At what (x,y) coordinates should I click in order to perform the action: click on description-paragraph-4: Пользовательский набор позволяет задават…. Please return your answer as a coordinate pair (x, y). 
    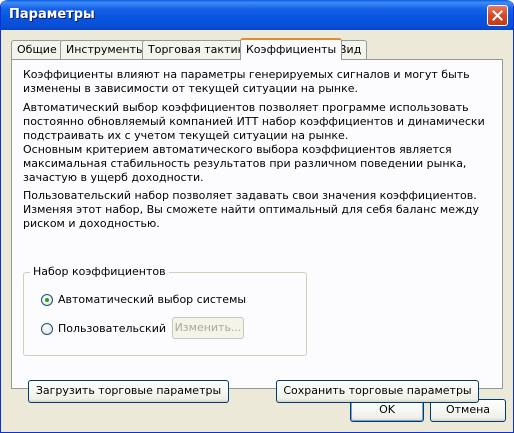
    Looking at the image, I should click on (251, 209).